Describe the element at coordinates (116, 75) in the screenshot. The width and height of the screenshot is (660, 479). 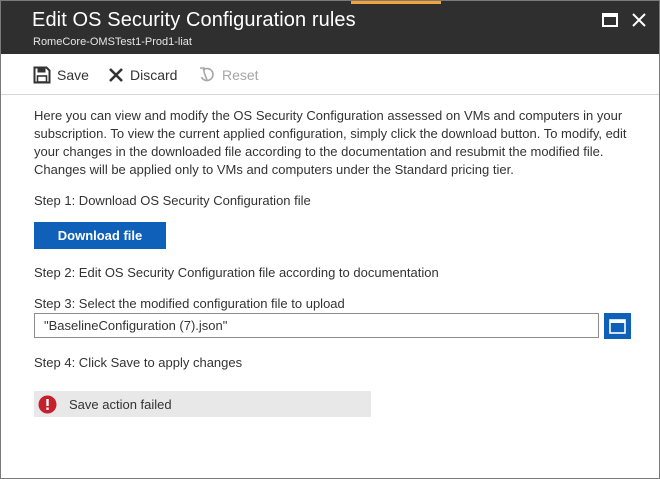
I see `discard-icon` at that location.